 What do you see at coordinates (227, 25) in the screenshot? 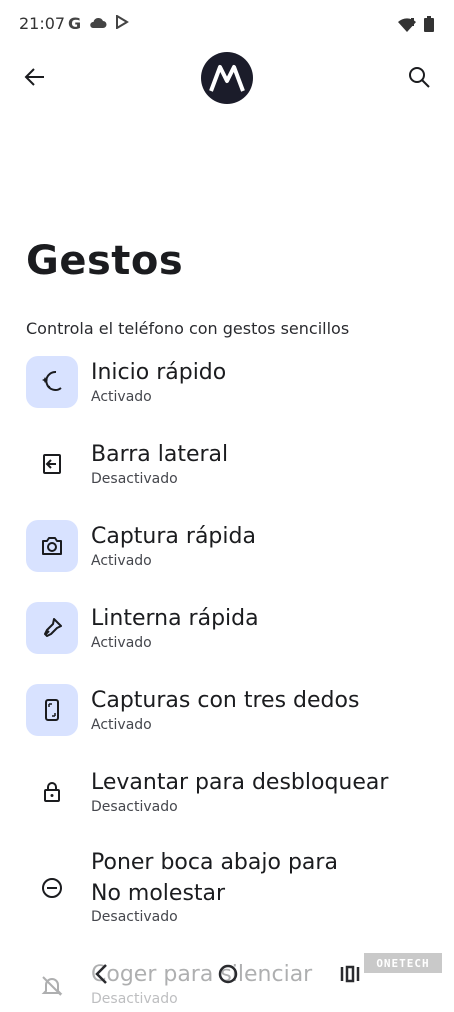
I see `status-bar: 21:07 G` at bounding box center [227, 25].